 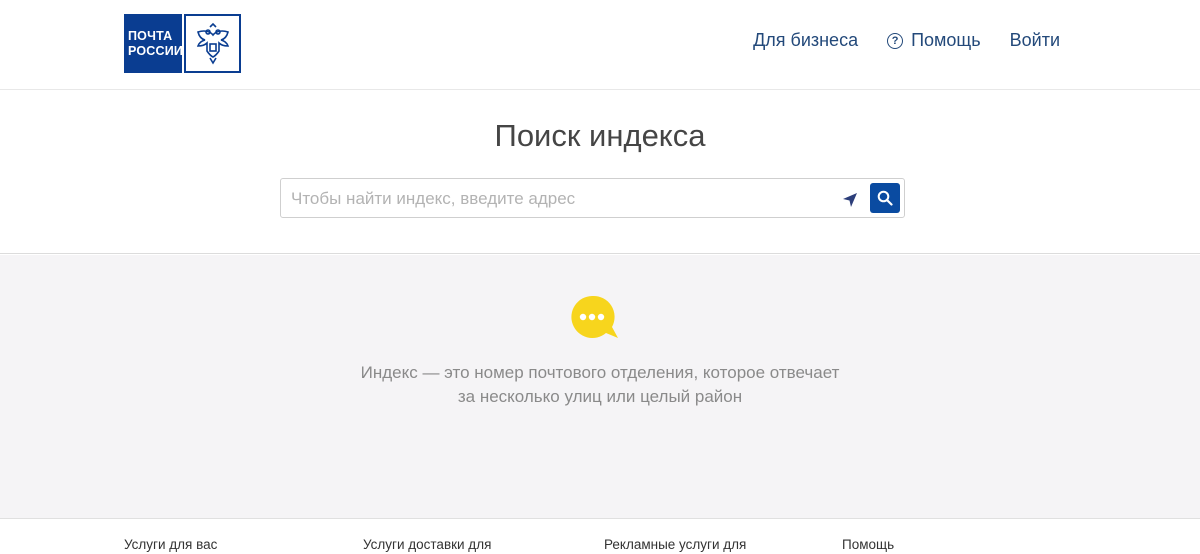 I want to click on footer-link-advertising-services: Рекламные услуги для, so click(x=675, y=544).